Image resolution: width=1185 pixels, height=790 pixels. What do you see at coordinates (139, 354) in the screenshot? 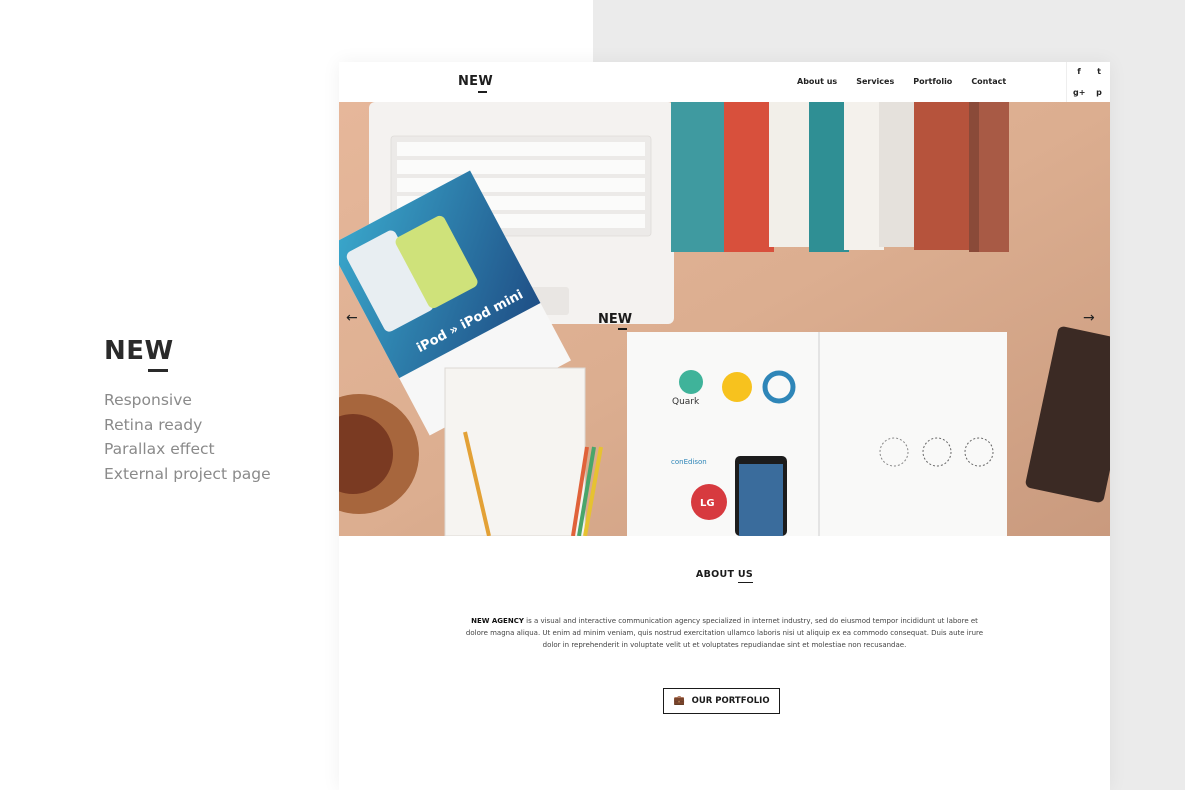
I see `promo-logo: NEW` at bounding box center [139, 354].